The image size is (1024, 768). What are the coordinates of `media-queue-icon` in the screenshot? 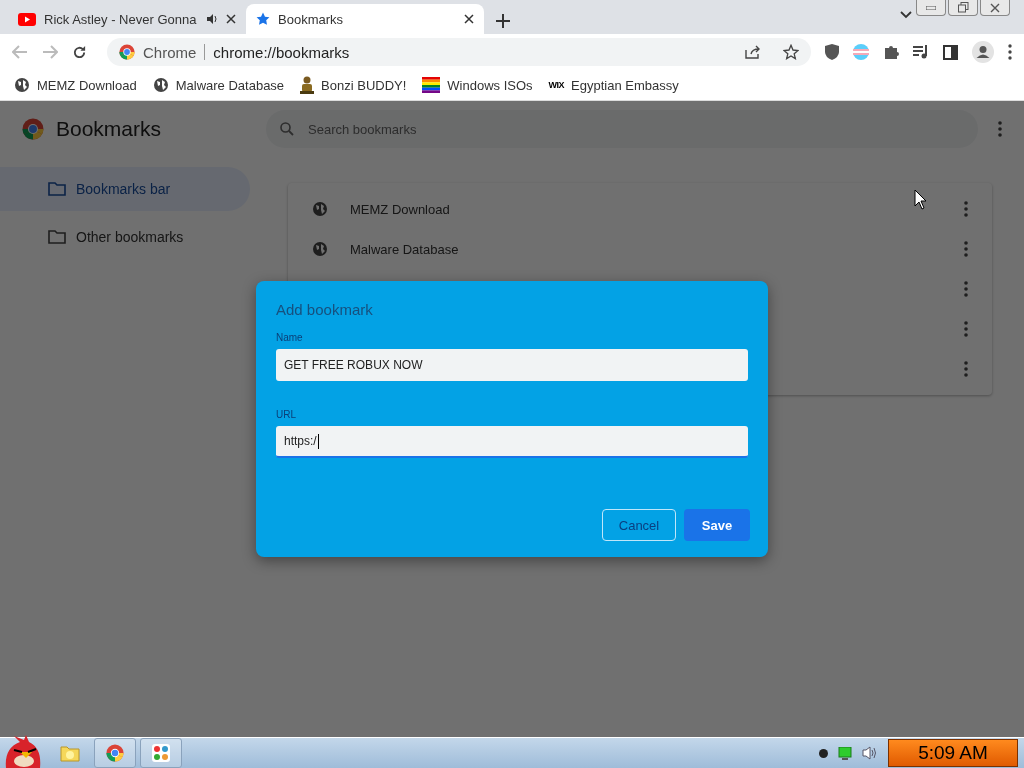 It's located at (921, 52).